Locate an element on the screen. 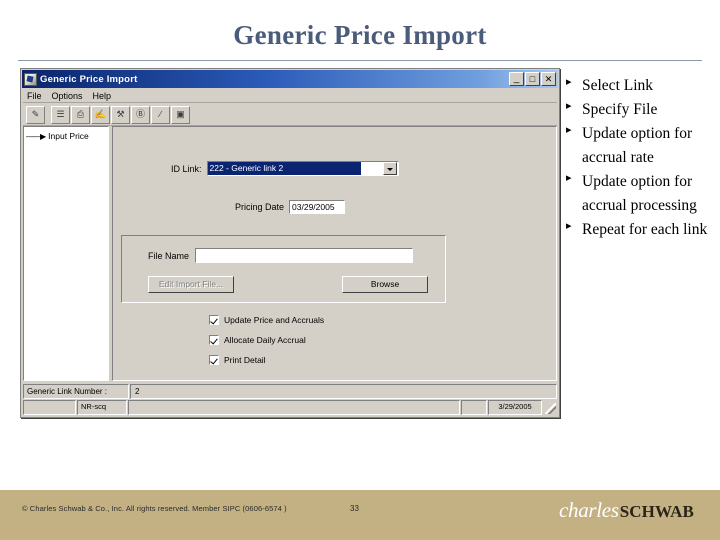 The image size is (720, 540). list-item: ▸ Repeat for each link is located at coordinates (641, 230).